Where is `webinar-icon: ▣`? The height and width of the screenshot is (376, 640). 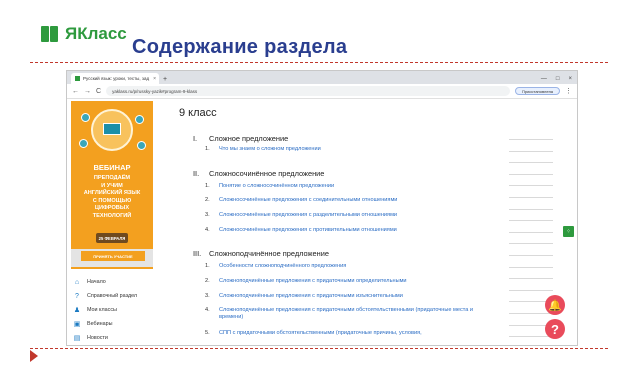
webinar-icon: ▣ is located at coordinates (77, 324).